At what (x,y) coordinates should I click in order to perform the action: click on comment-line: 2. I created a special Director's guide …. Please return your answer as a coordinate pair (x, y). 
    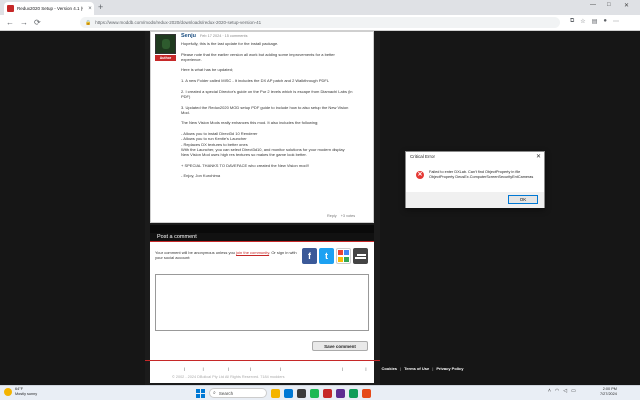
    Looking at the image, I should click on (267, 91).